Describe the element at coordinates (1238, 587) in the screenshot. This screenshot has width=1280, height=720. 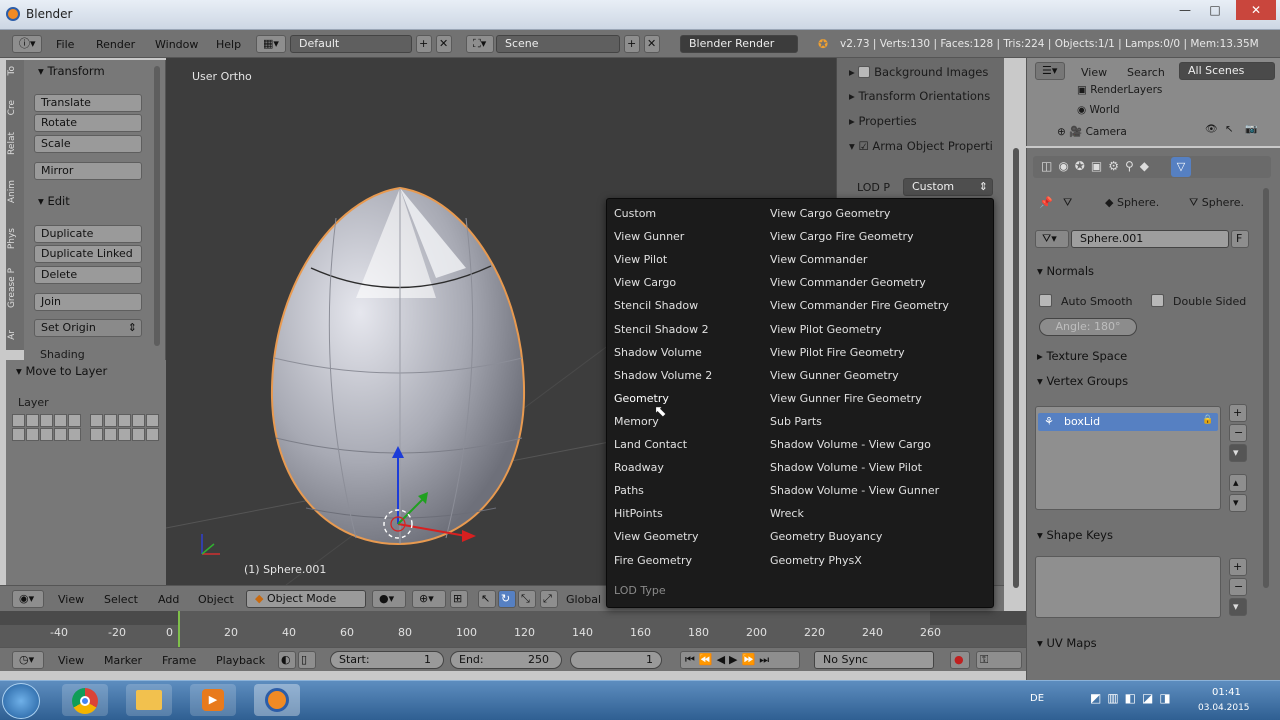
I see `remove-shape-key-button: −` at that location.